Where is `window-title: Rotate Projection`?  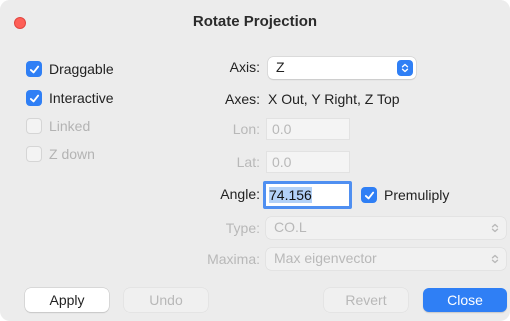
window-title: Rotate Projection is located at coordinates (255, 21).